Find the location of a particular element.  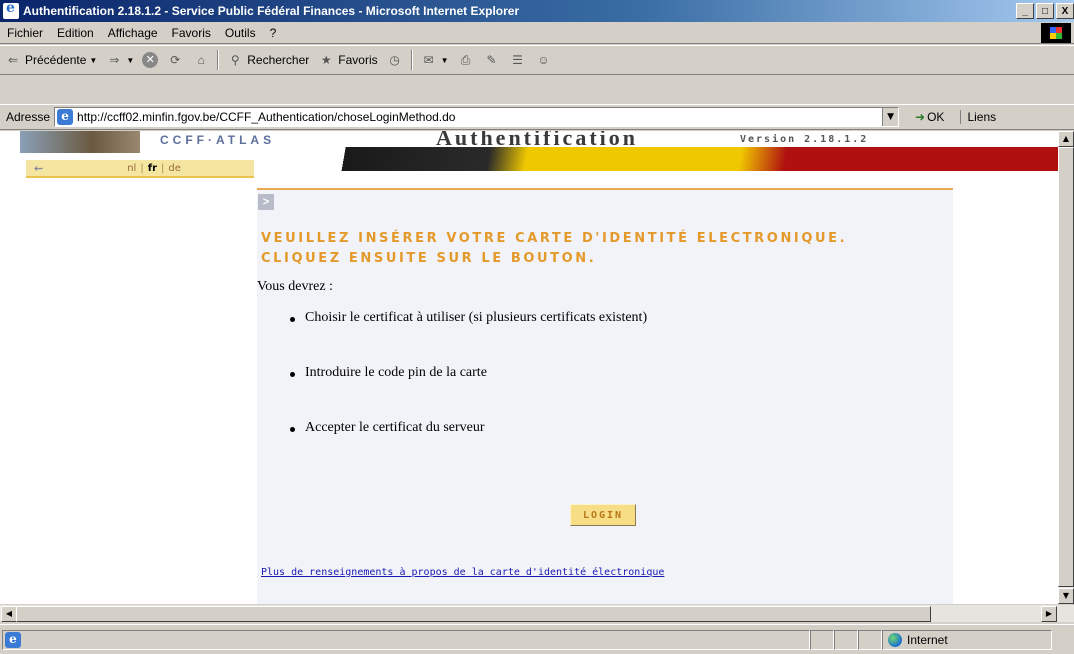

mail-dropdown-icon: ▼ is located at coordinates (445, 60).